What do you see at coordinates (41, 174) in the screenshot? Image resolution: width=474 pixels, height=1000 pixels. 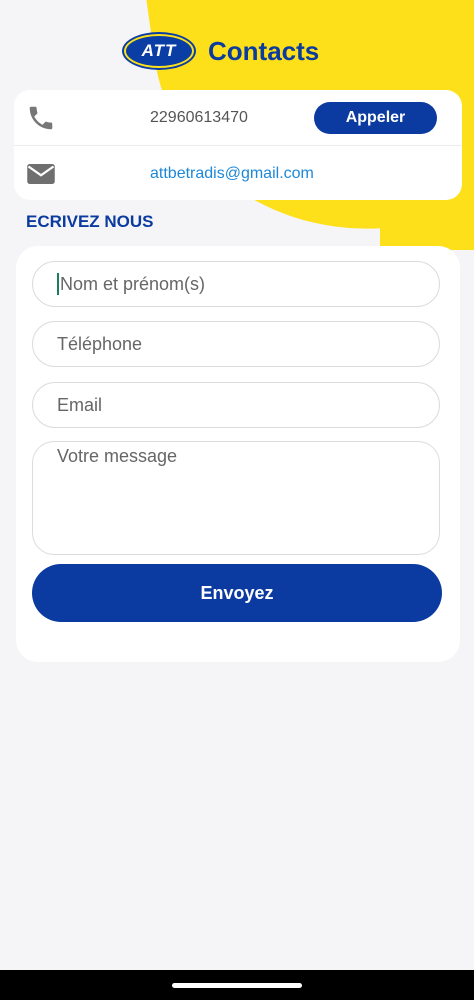 I see `mail-icon` at bounding box center [41, 174].